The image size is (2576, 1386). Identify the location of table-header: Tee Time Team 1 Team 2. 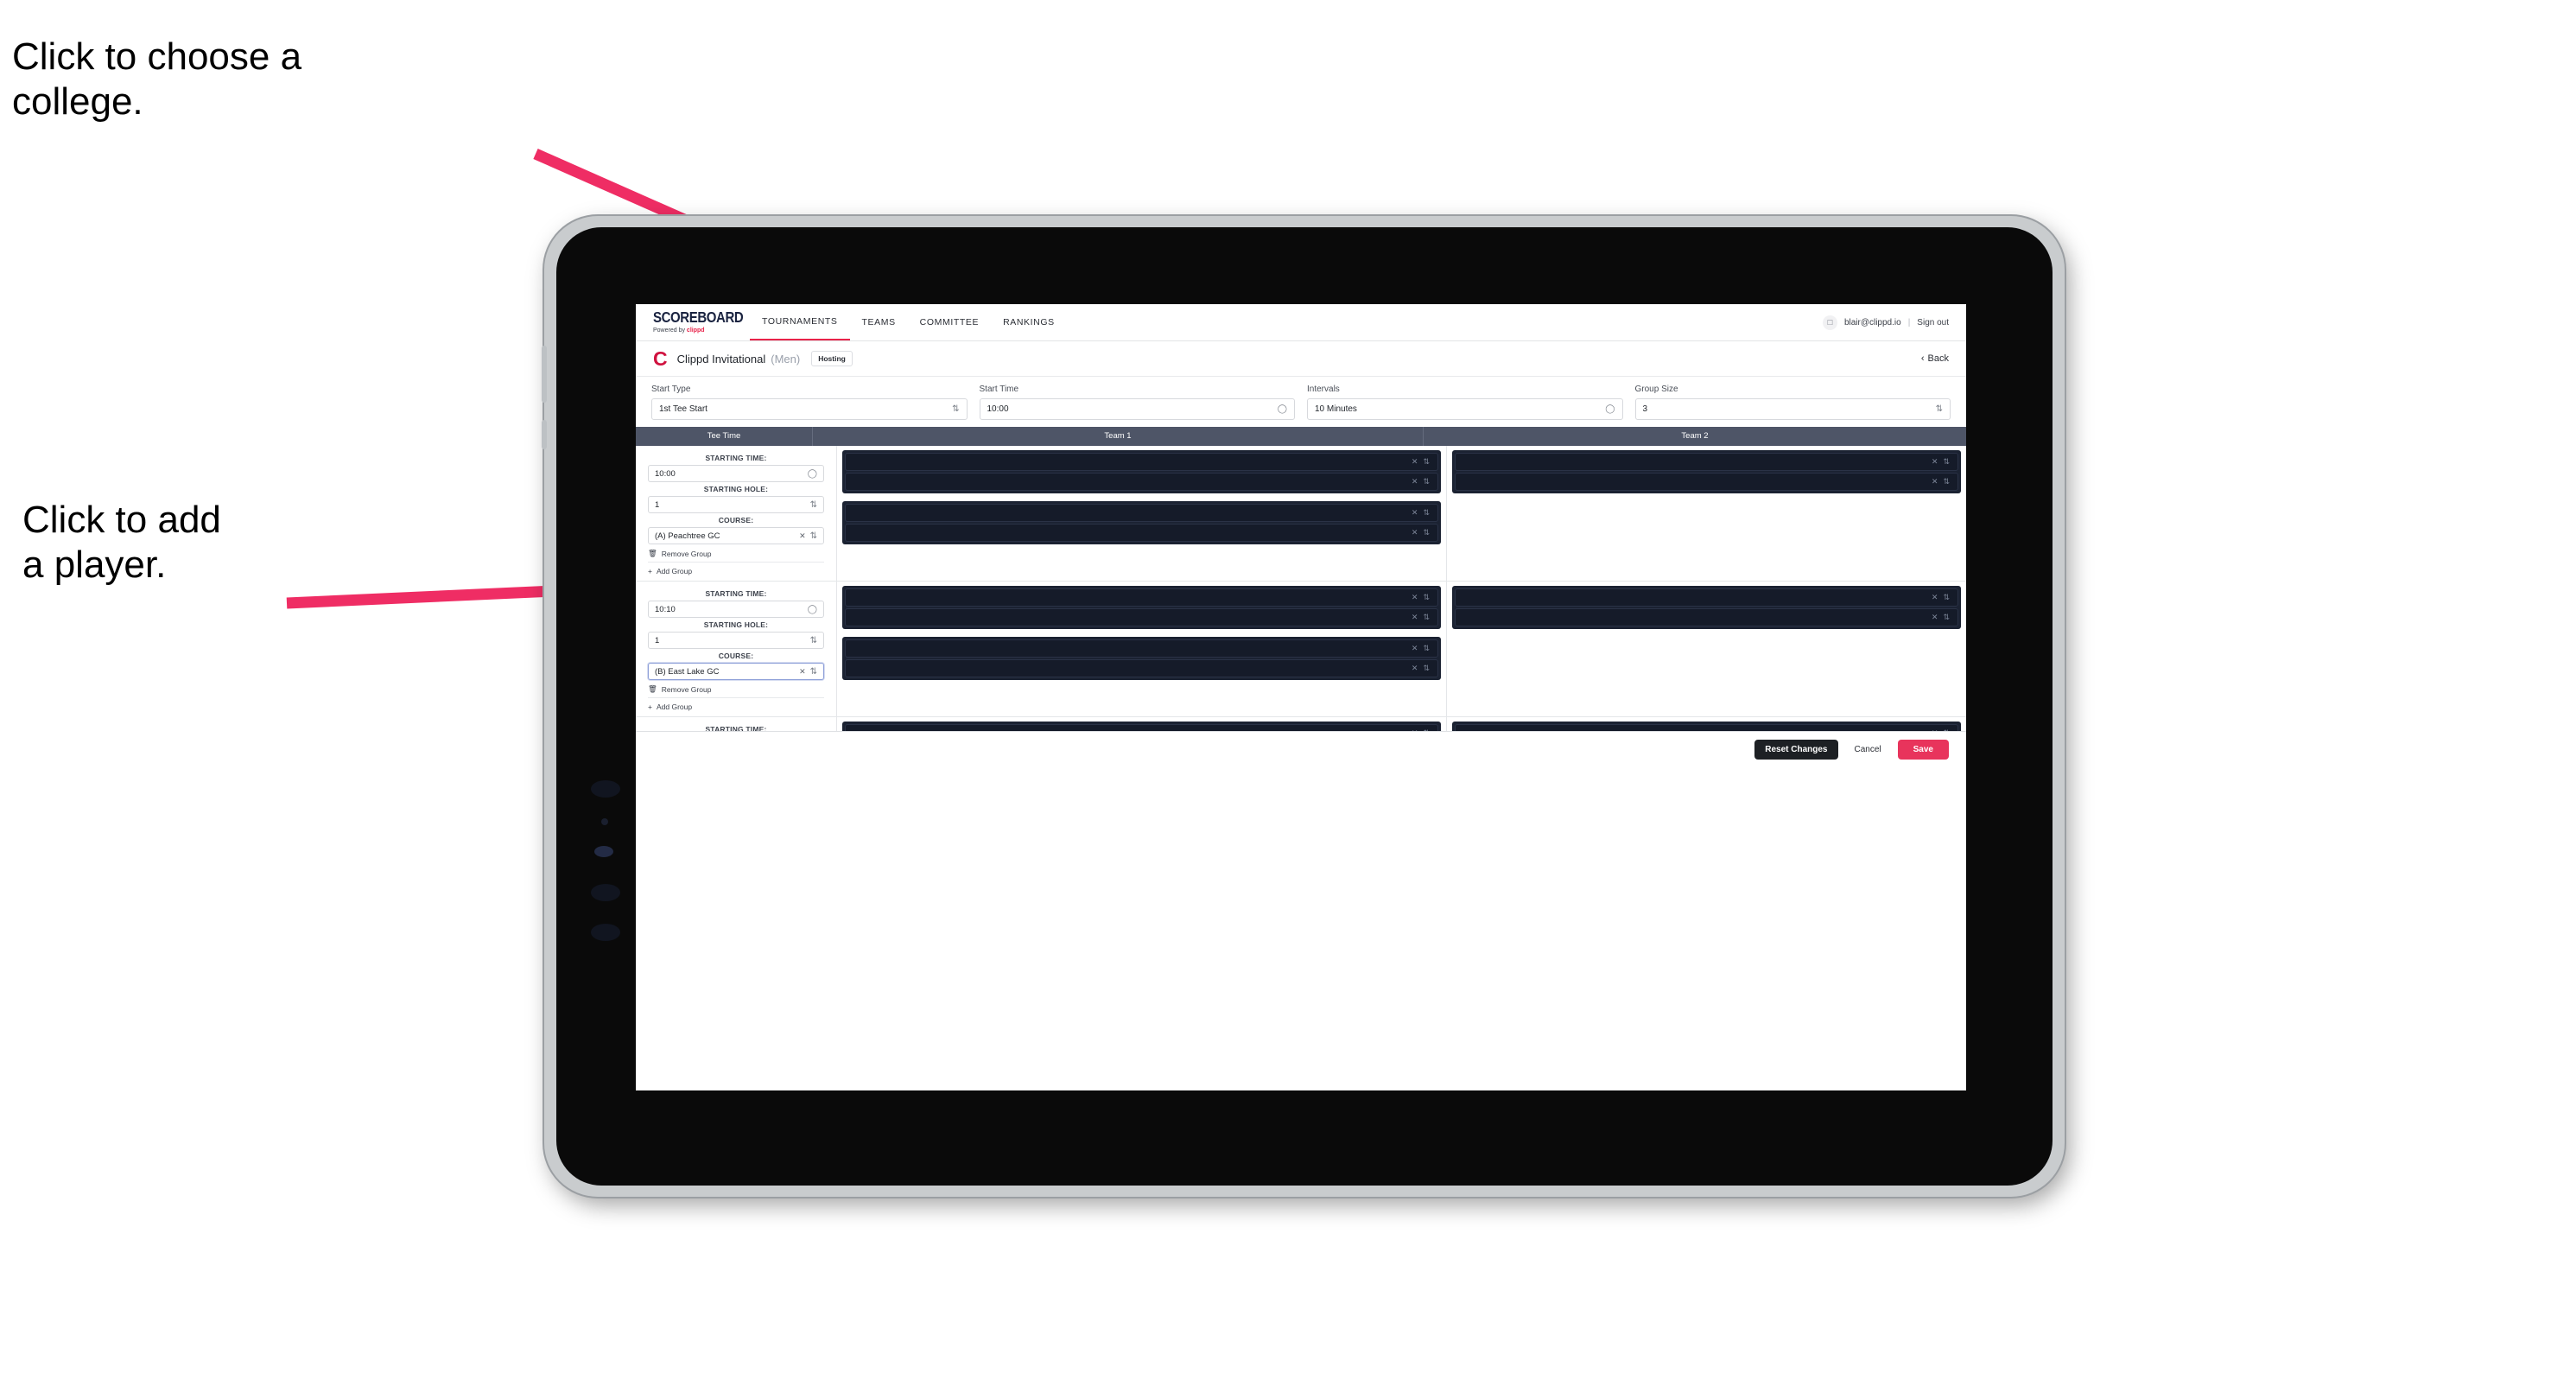
(1301, 436).